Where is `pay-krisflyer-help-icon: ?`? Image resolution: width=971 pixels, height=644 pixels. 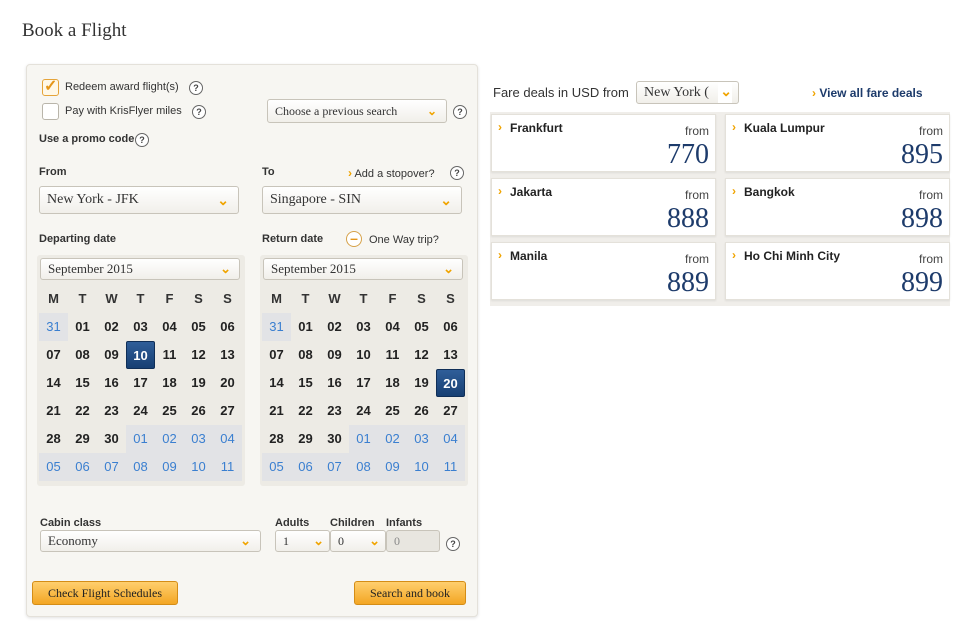 pay-krisflyer-help-icon: ? is located at coordinates (199, 112).